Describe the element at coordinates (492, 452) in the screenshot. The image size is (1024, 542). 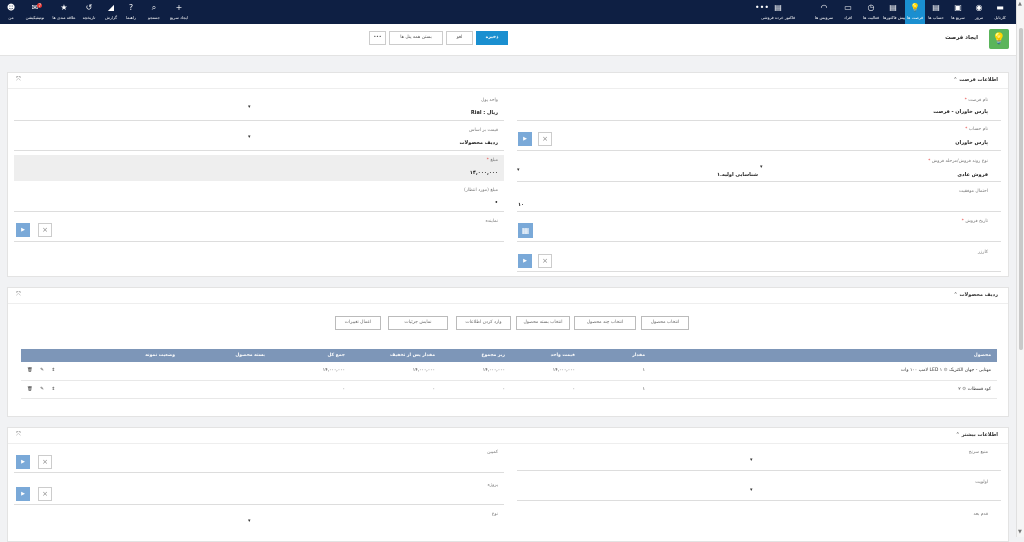
I see `campaign-label: کمپین` at that location.